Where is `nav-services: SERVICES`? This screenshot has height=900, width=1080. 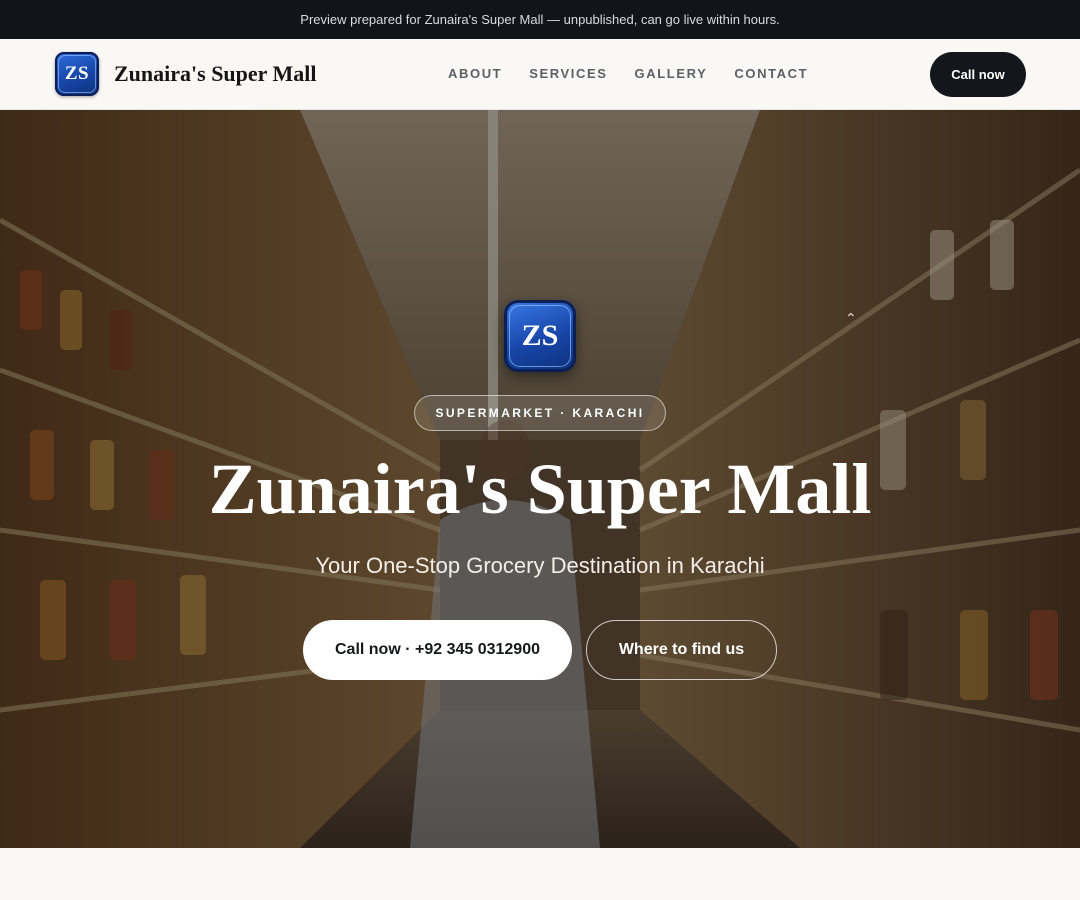 nav-services: SERVICES is located at coordinates (568, 73).